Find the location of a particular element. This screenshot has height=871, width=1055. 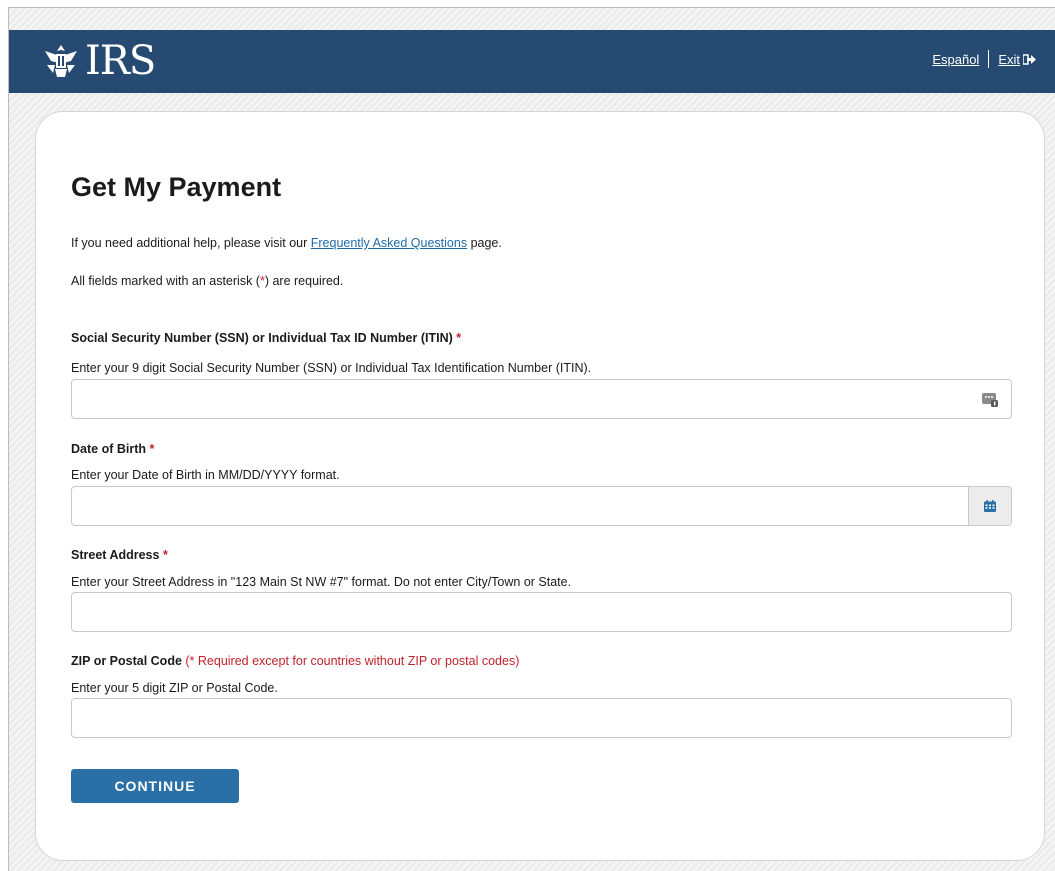

dob-required-mark: * is located at coordinates (152, 449).